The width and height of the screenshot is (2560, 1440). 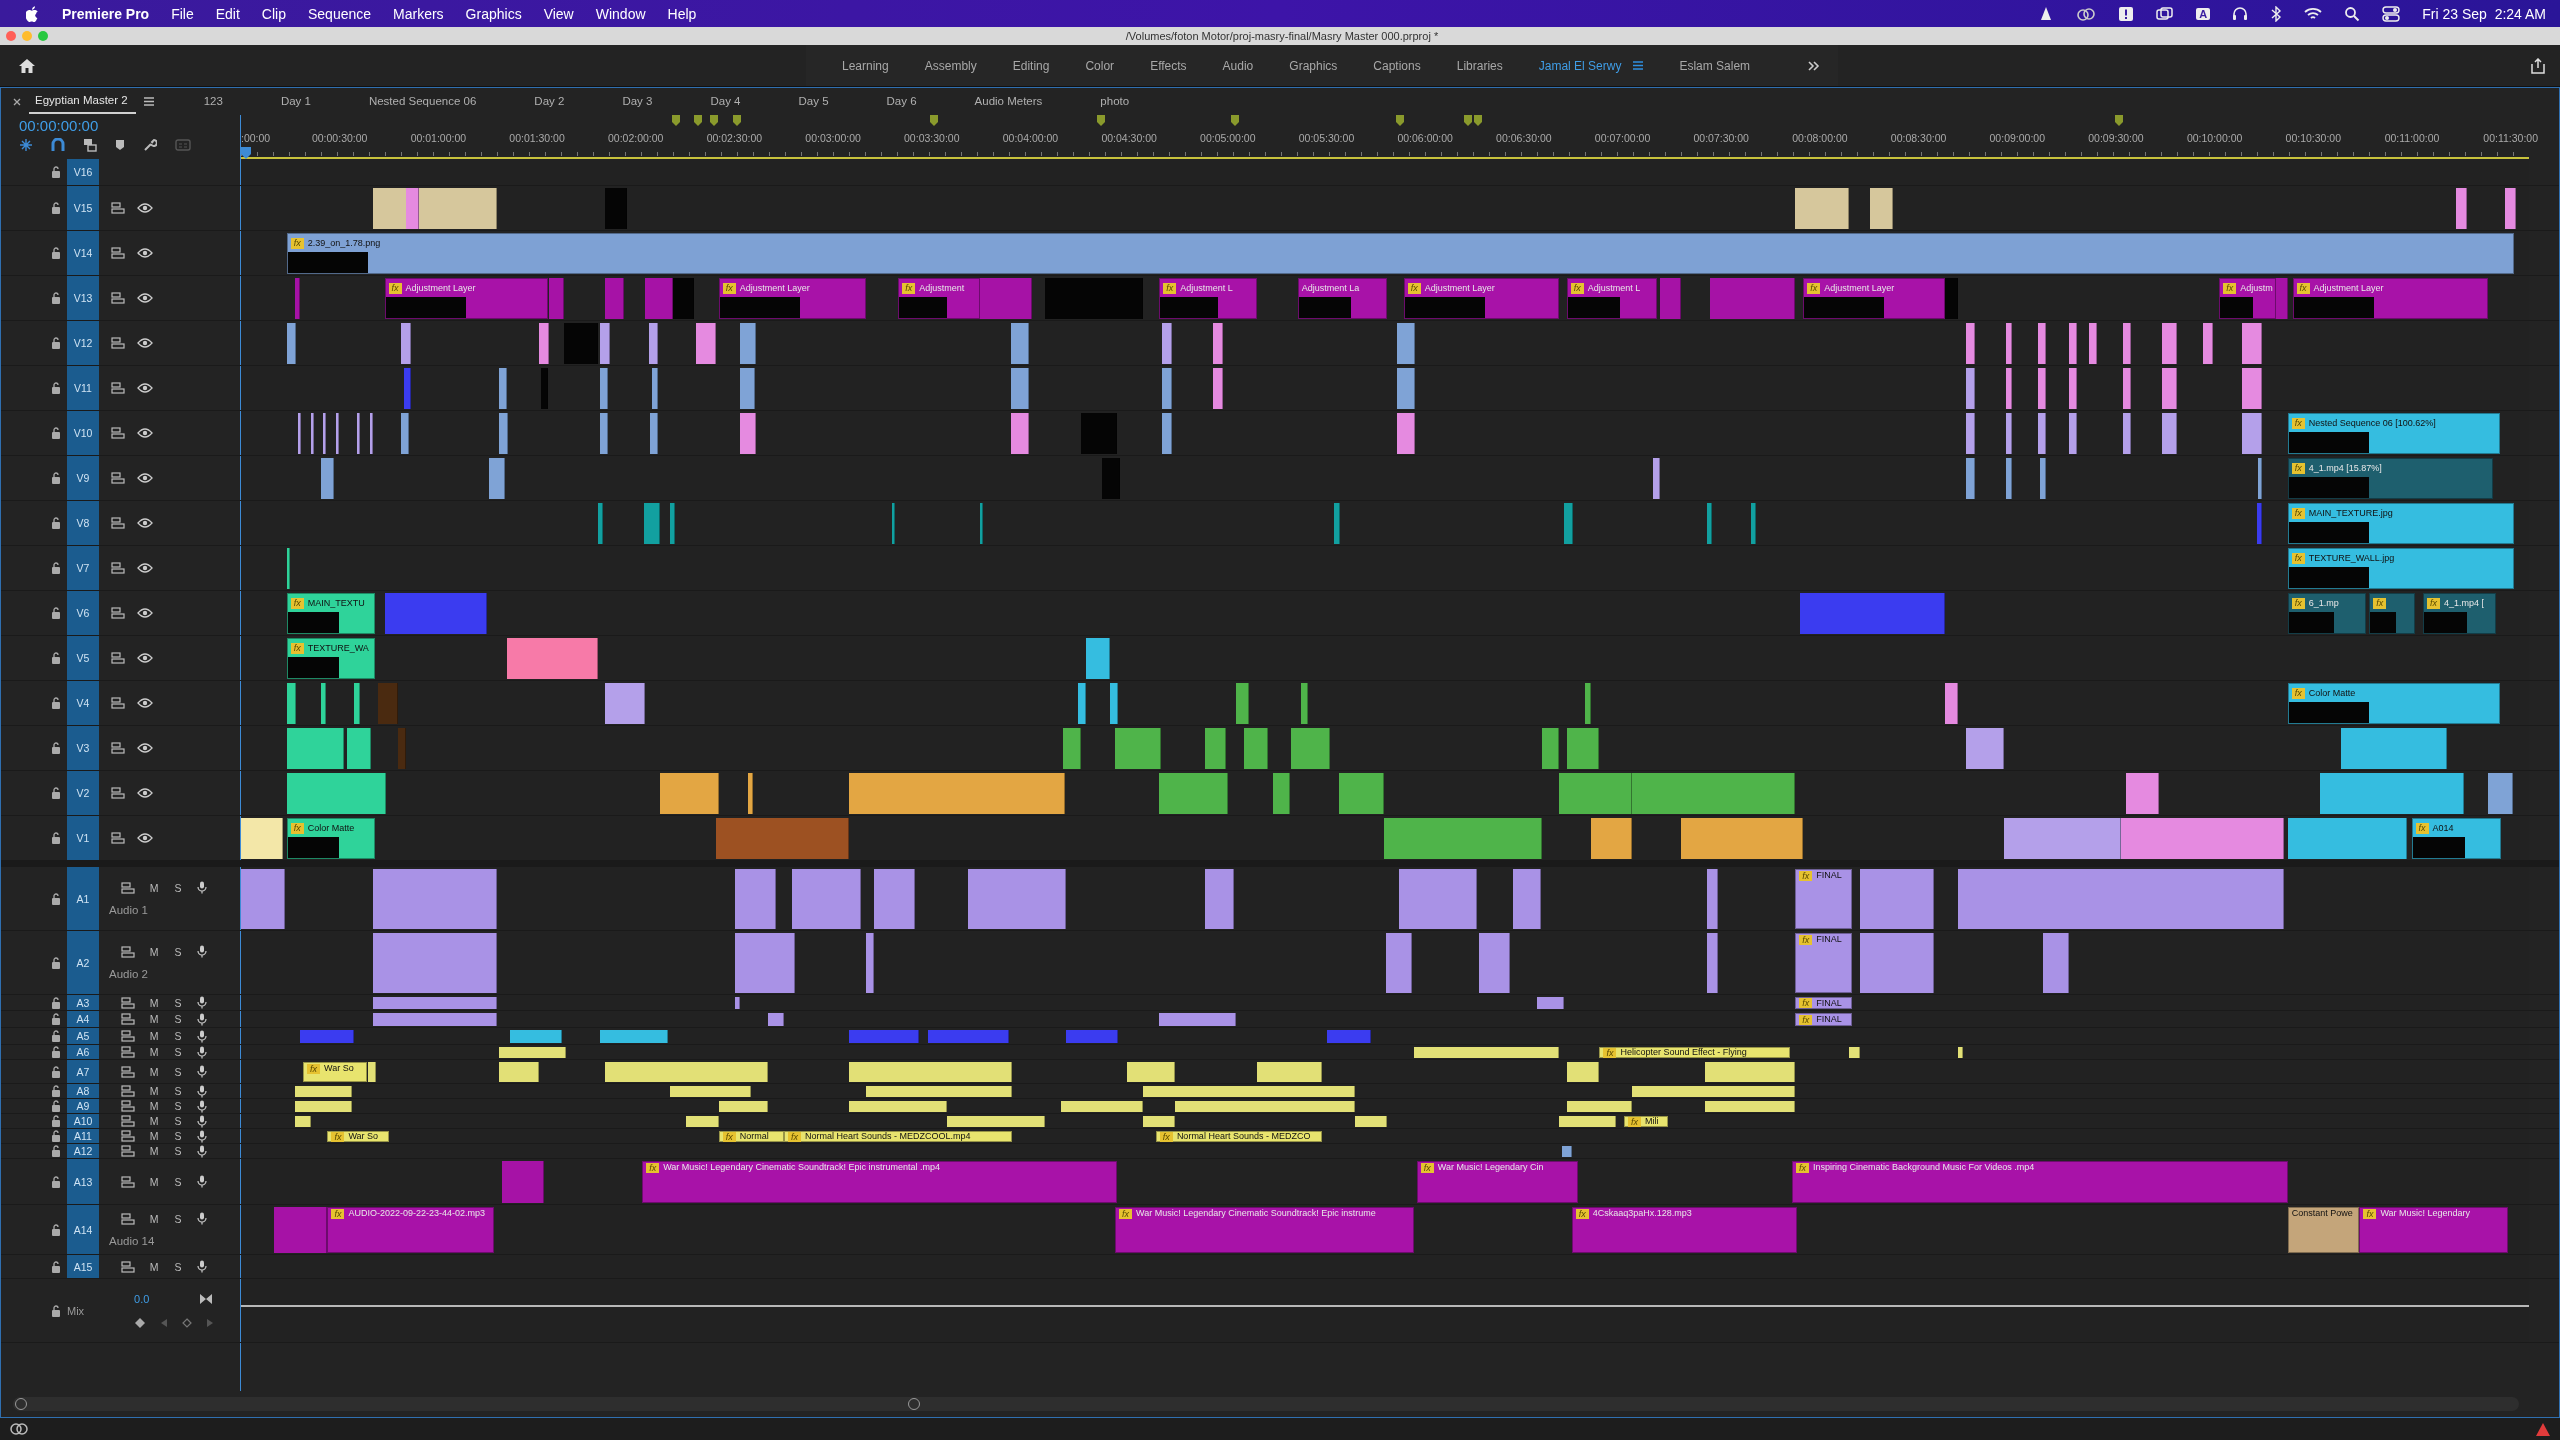 What do you see at coordinates (83, 1036) in the screenshot?
I see `track-label: A5` at bounding box center [83, 1036].